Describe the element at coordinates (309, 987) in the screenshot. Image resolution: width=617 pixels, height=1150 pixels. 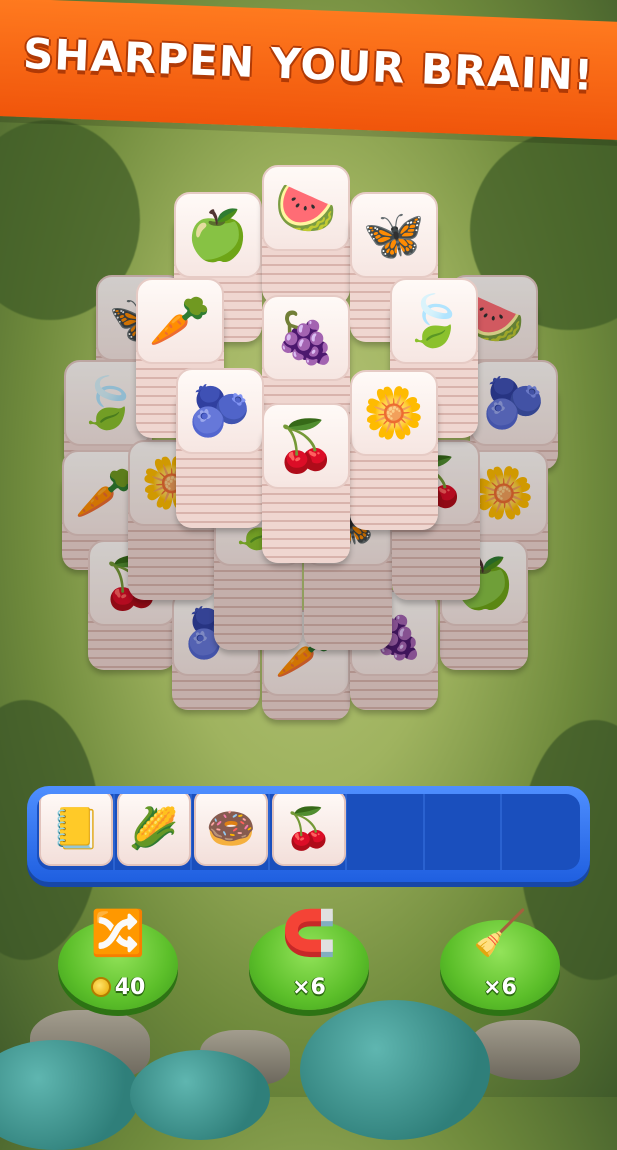
I see `magnet-count: ×6` at that location.